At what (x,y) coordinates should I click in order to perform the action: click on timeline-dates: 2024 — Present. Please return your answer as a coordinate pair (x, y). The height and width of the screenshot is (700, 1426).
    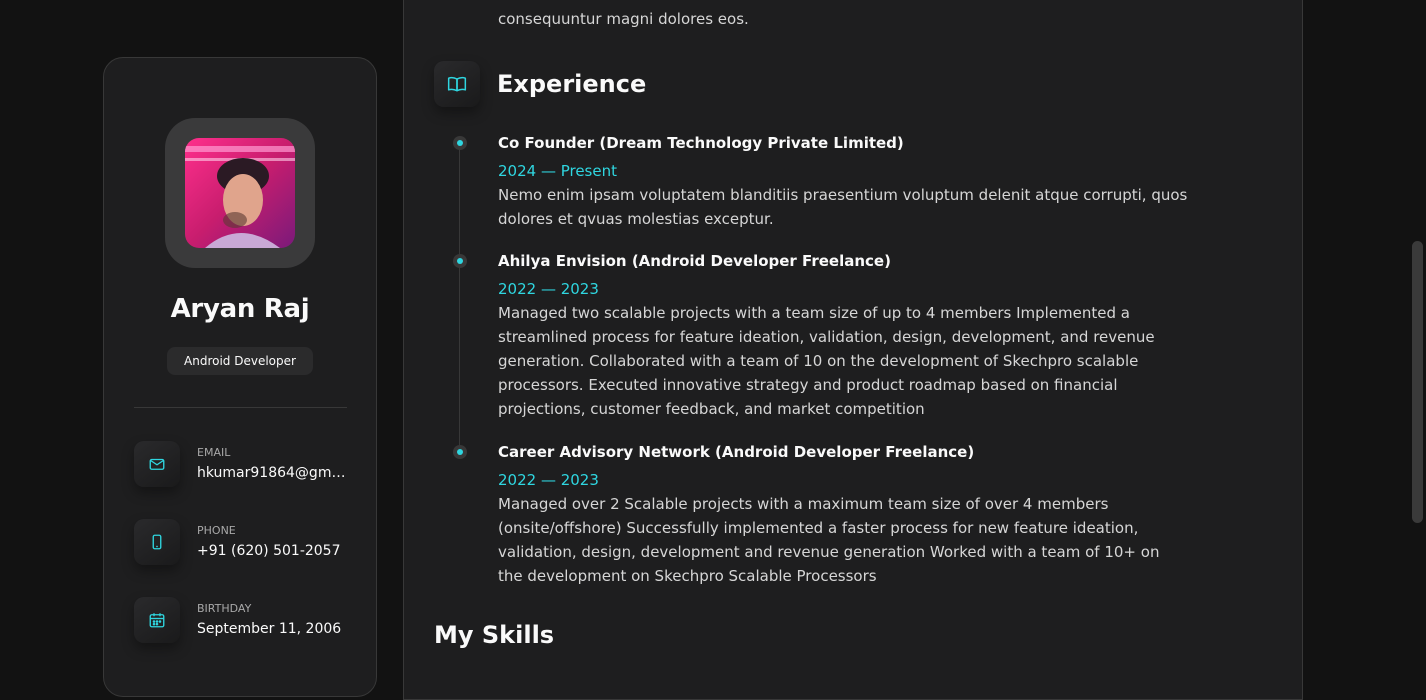
    Looking at the image, I should click on (557, 171).